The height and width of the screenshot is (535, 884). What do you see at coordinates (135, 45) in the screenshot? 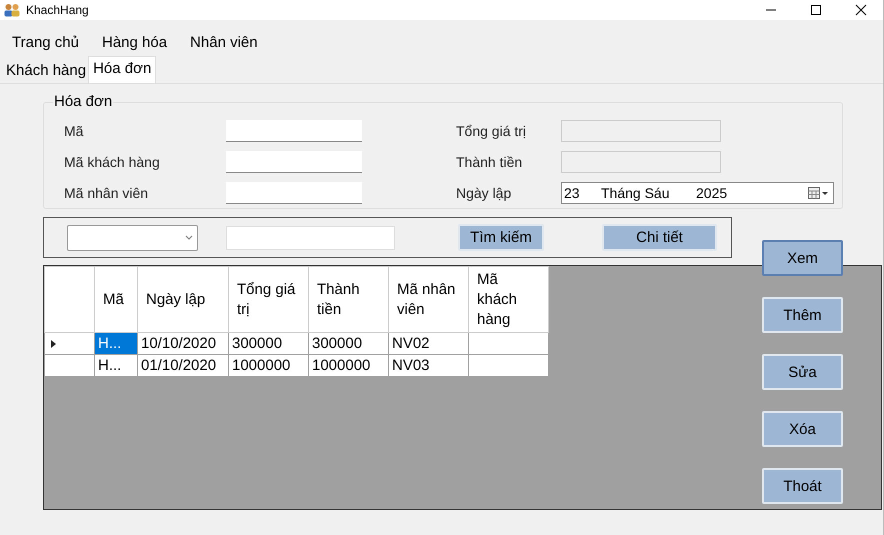
I see `menu-item: Hàng hóa` at bounding box center [135, 45].